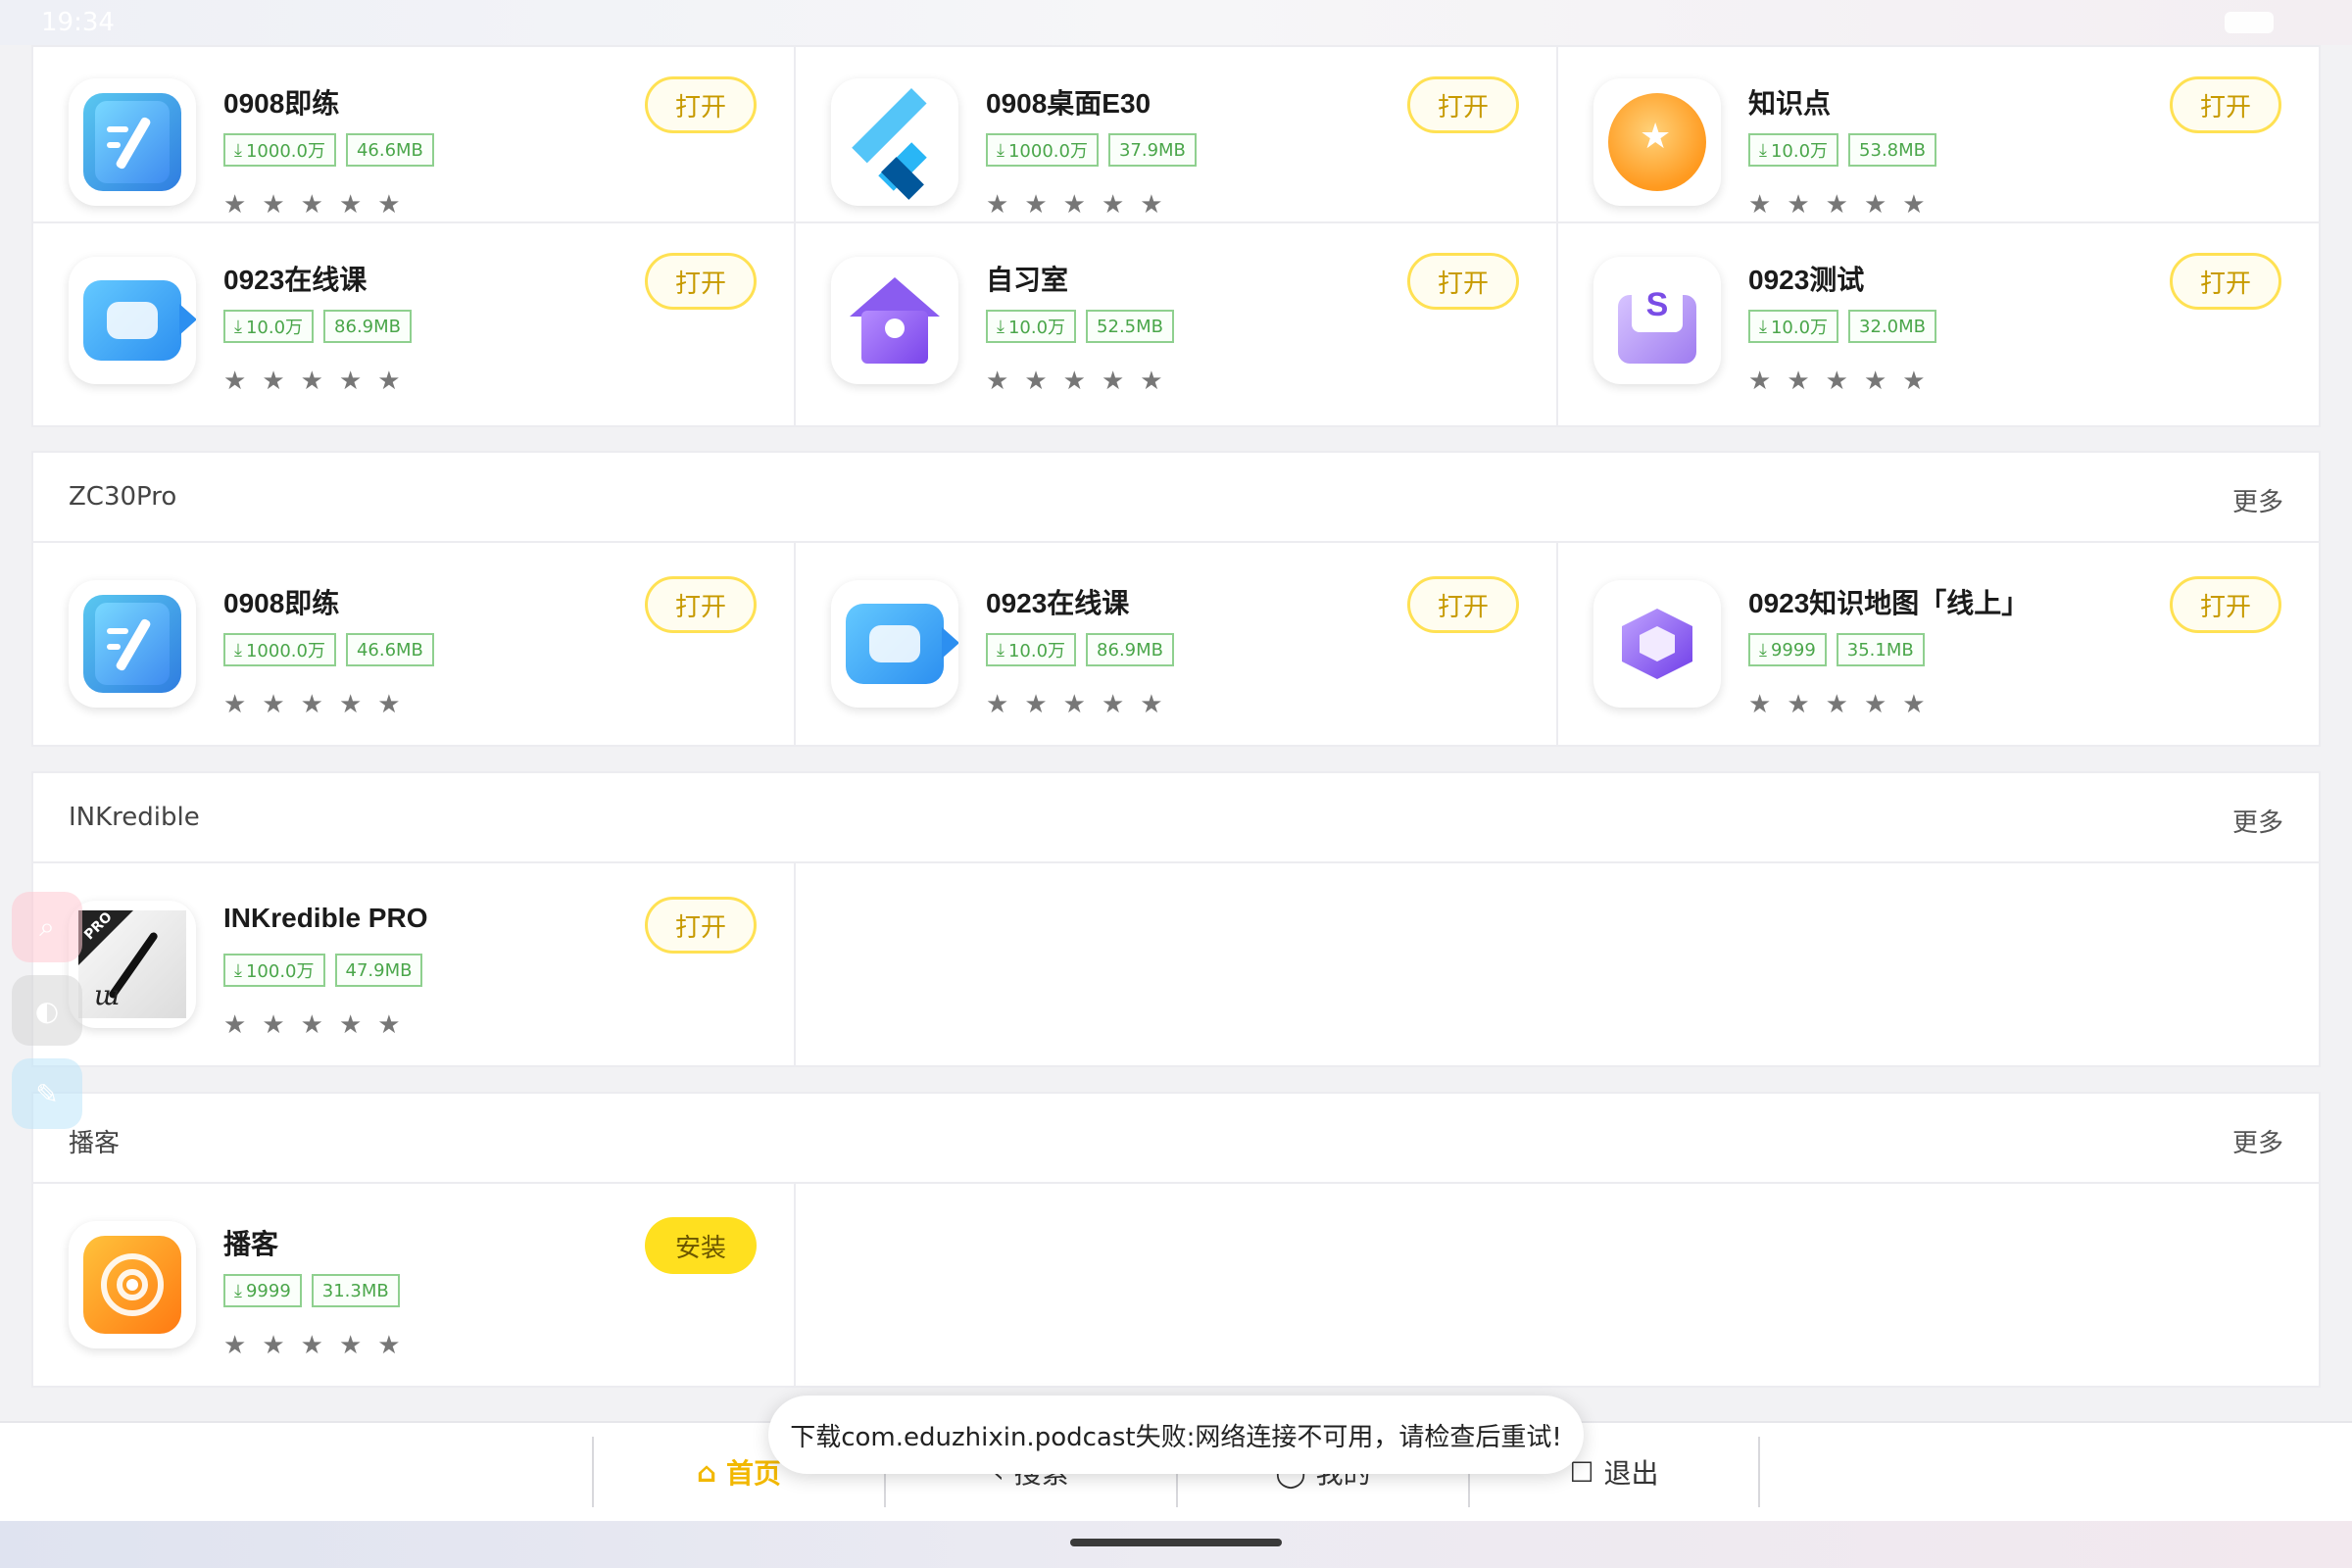  Describe the element at coordinates (132, 964) in the screenshot. I see `inkredible-pen-icon: PRO ɯ` at that location.